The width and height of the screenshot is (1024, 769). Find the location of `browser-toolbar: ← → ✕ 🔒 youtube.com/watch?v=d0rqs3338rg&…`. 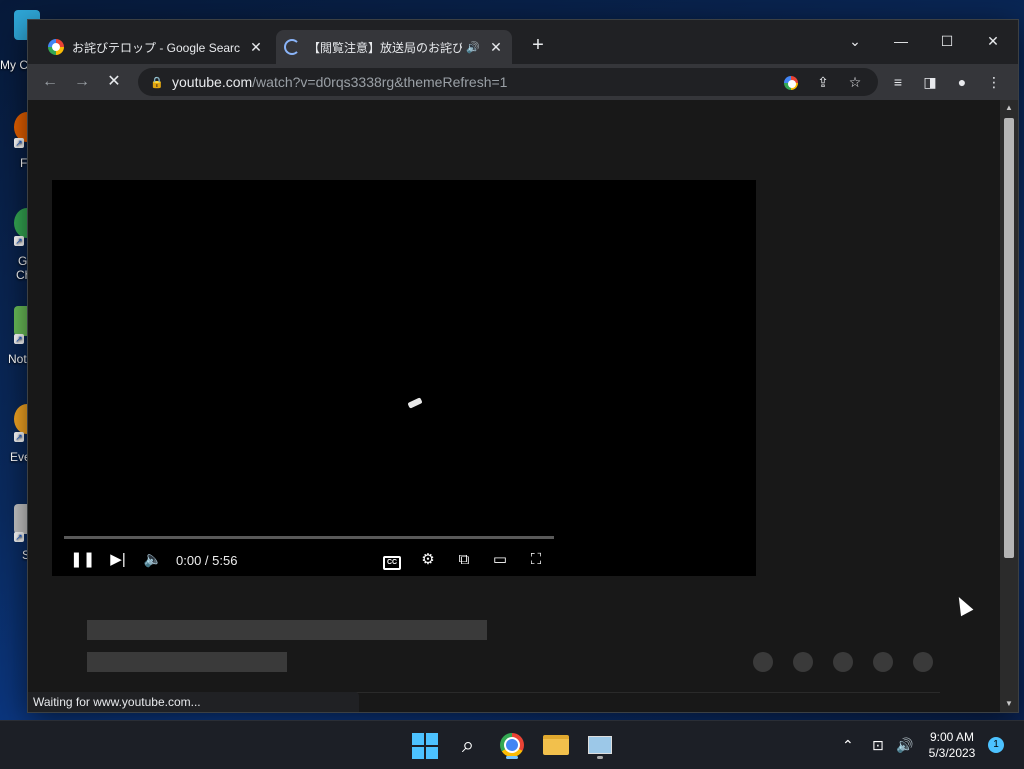

browser-toolbar: ← → ✕ 🔒 youtube.com/watch?v=d0rqs3338rg&… is located at coordinates (523, 82).